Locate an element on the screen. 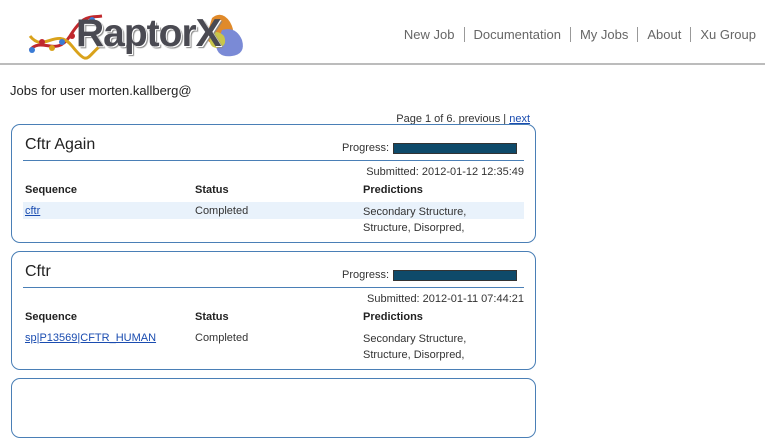 The image size is (765, 438). submitted-time: Submitted: 2012-01-11 07:44:21 is located at coordinates (445, 299).